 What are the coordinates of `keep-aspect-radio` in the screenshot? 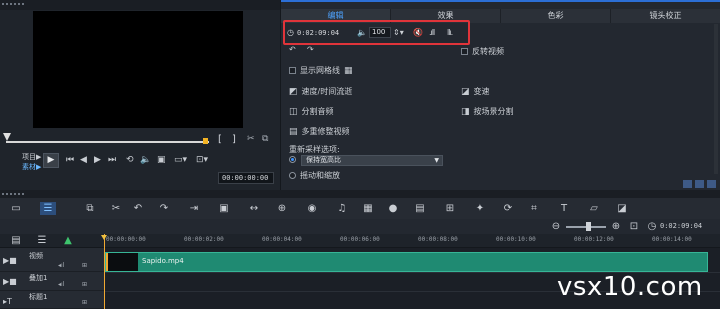 It's located at (292, 159).